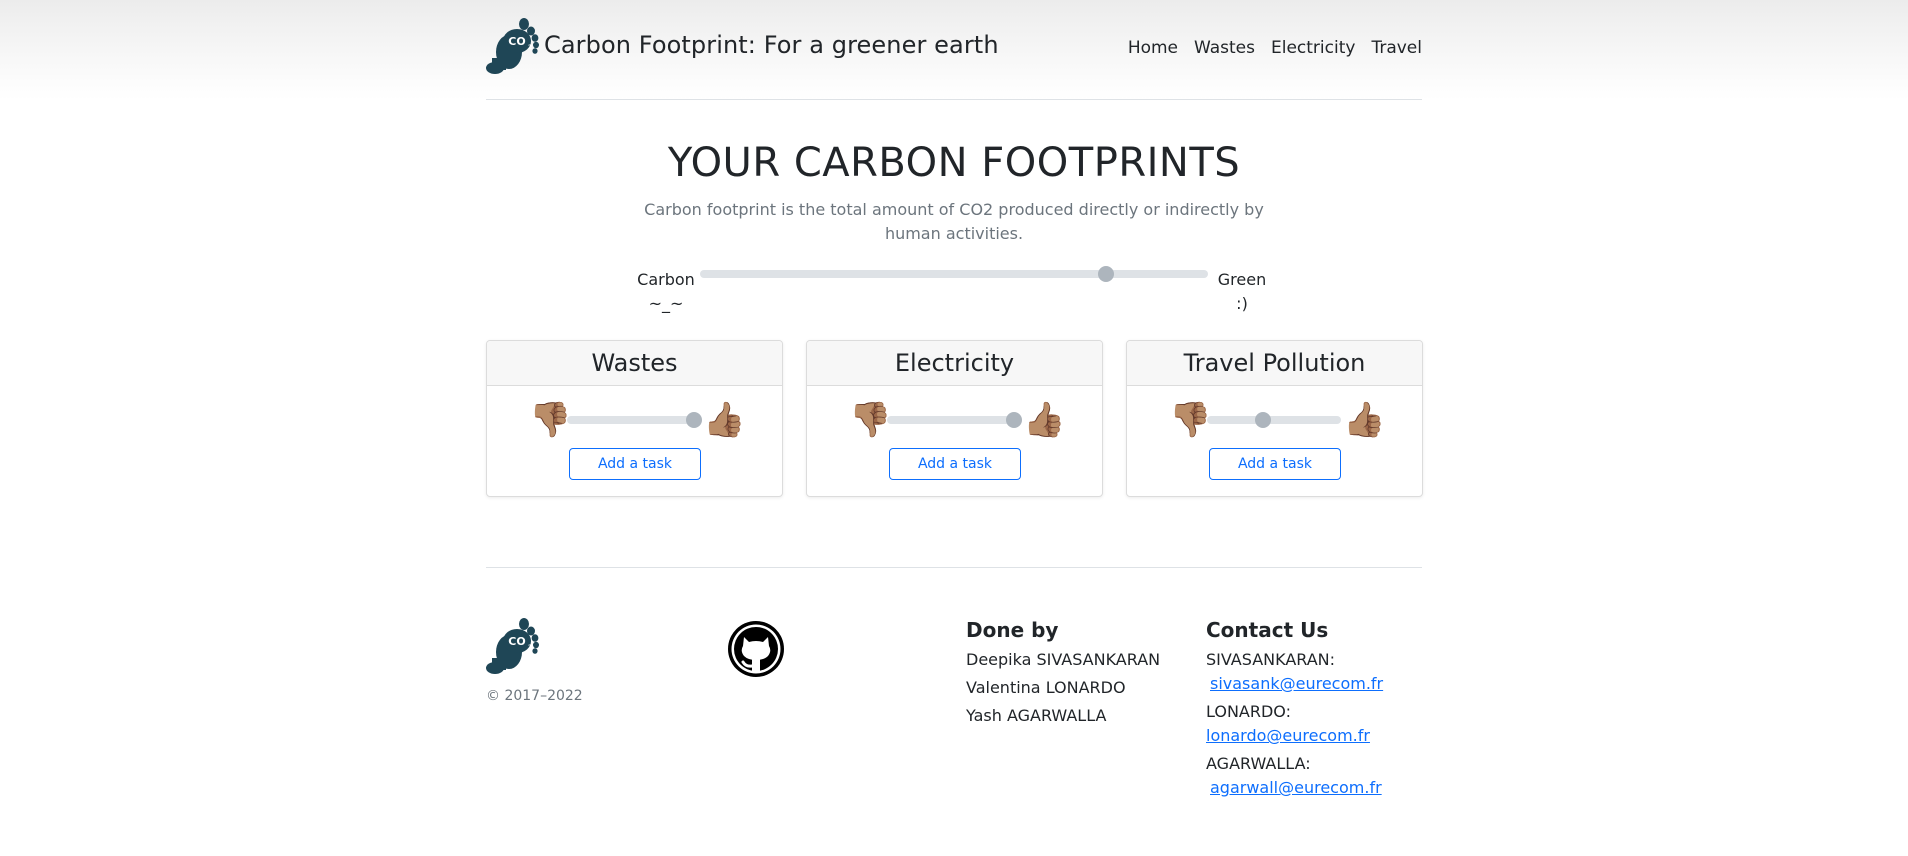 This screenshot has height=856, width=1908. Describe the element at coordinates (954, 363) in the screenshot. I see `card-title: Electricity` at that location.